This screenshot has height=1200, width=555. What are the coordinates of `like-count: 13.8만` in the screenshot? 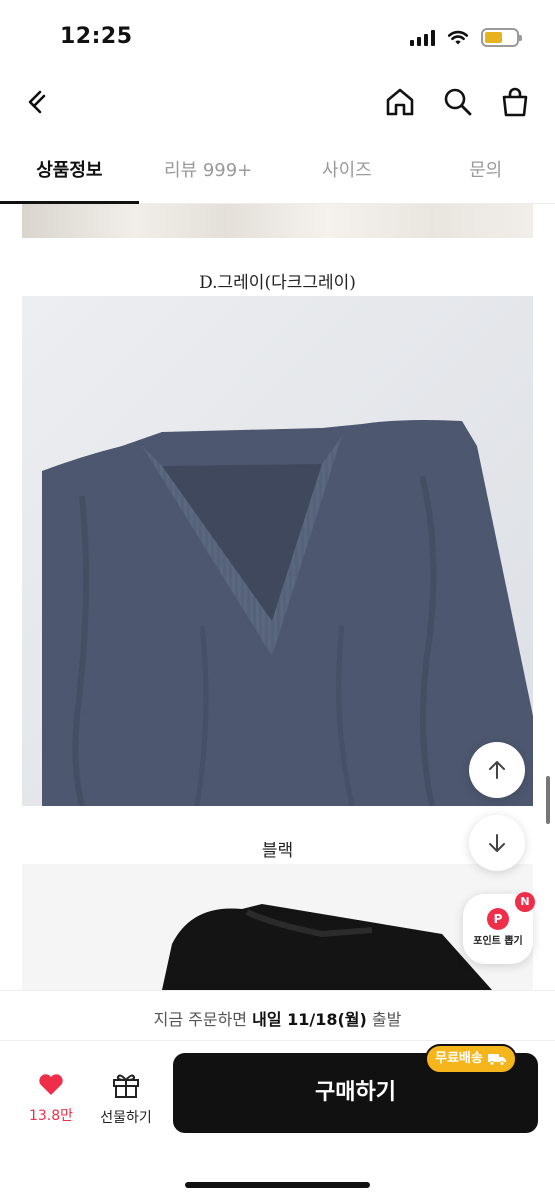 It's located at (51, 1116).